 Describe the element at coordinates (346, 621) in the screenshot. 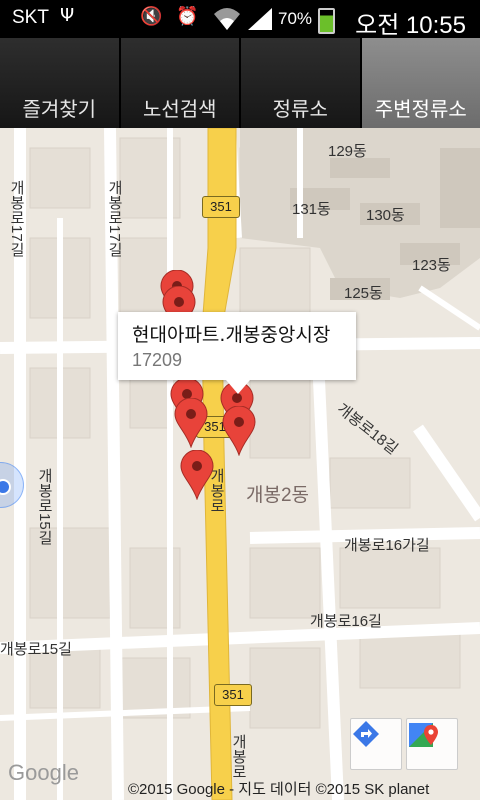

I see `road-label: 개봉로16길` at that location.